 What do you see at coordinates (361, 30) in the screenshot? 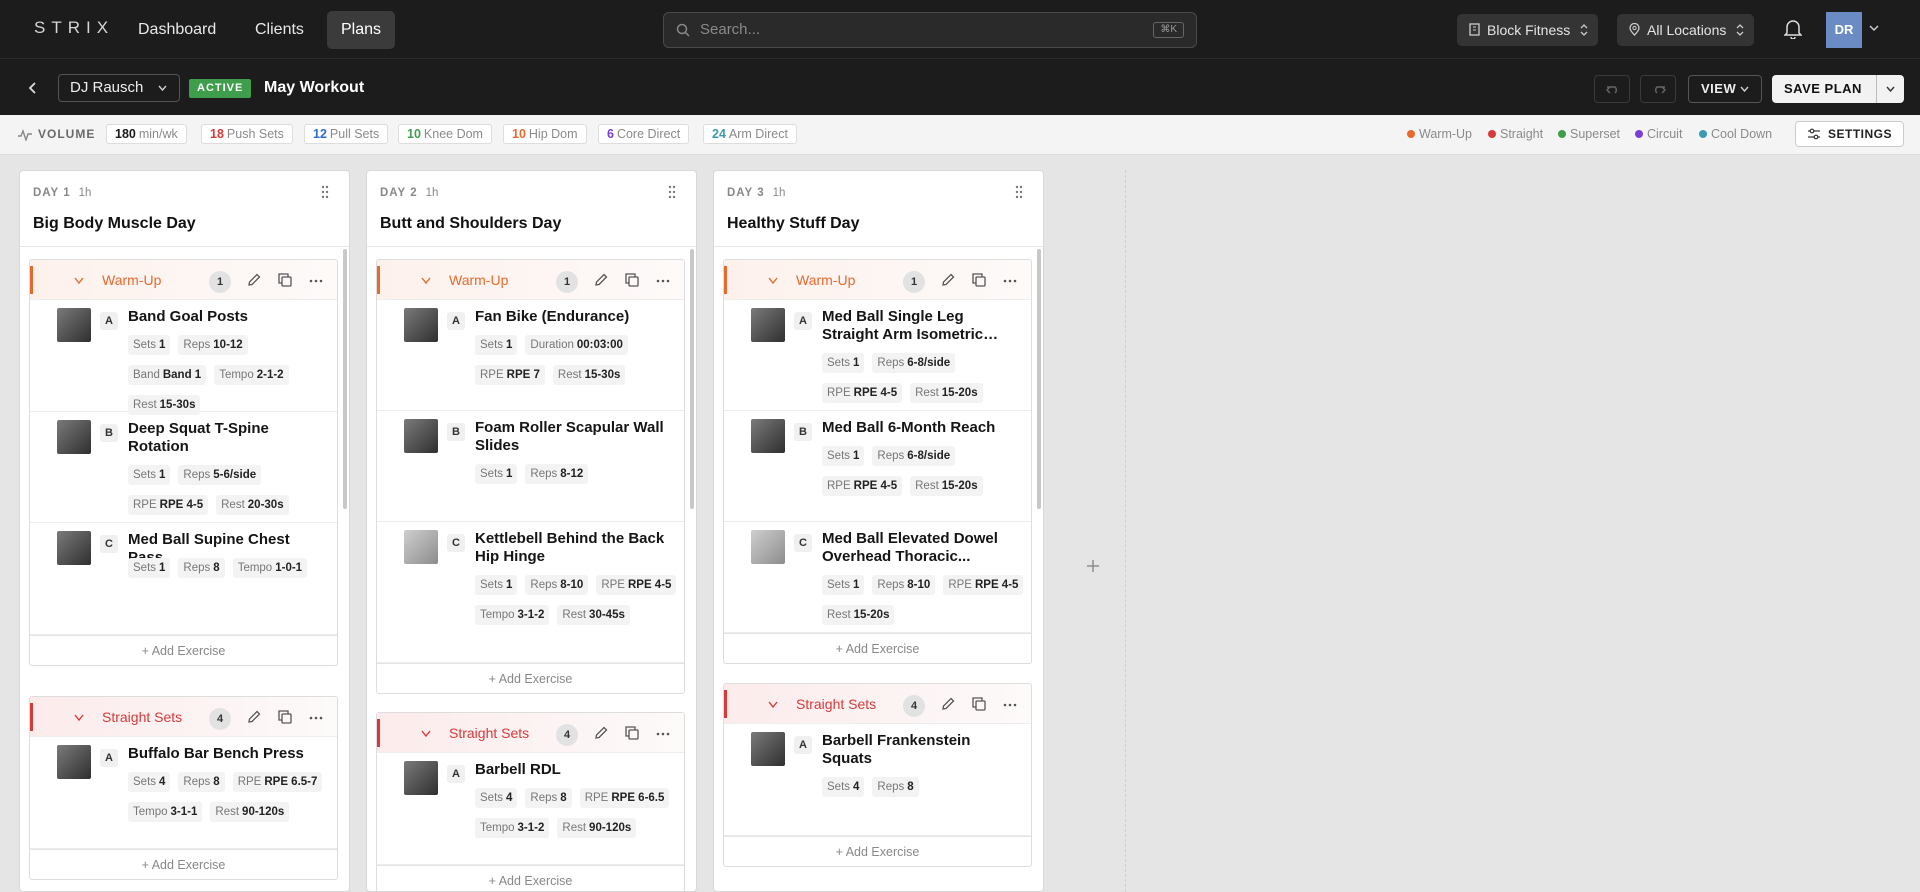
I see `nav-plans: Plans` at bounding box center [361, 30].